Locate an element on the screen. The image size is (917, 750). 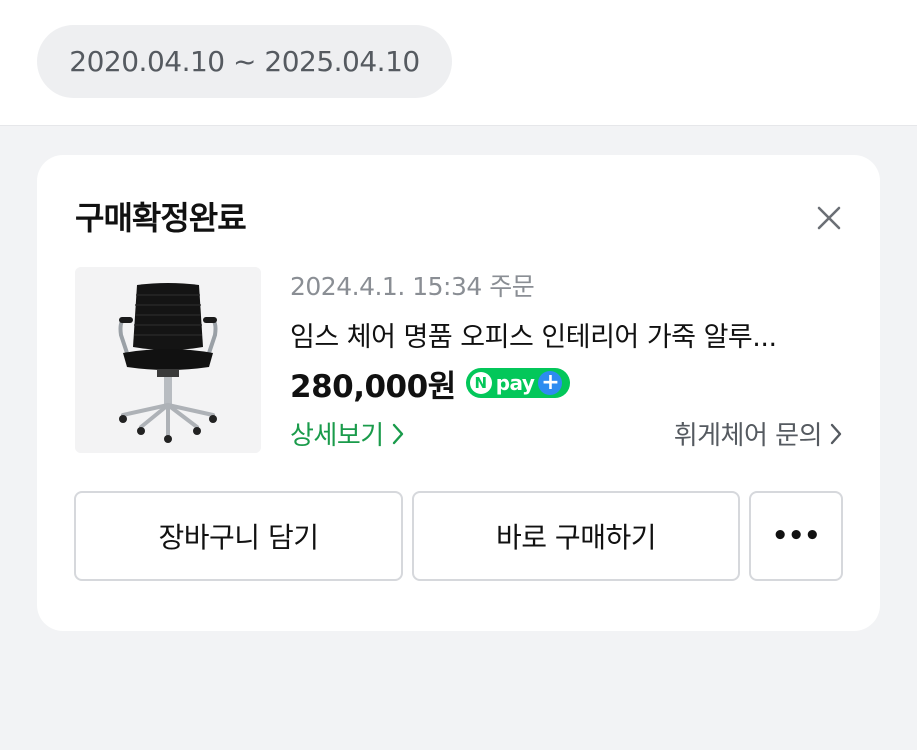
add-to-cart-label: 장바구니 담기 is located at coordinates (238, 537).